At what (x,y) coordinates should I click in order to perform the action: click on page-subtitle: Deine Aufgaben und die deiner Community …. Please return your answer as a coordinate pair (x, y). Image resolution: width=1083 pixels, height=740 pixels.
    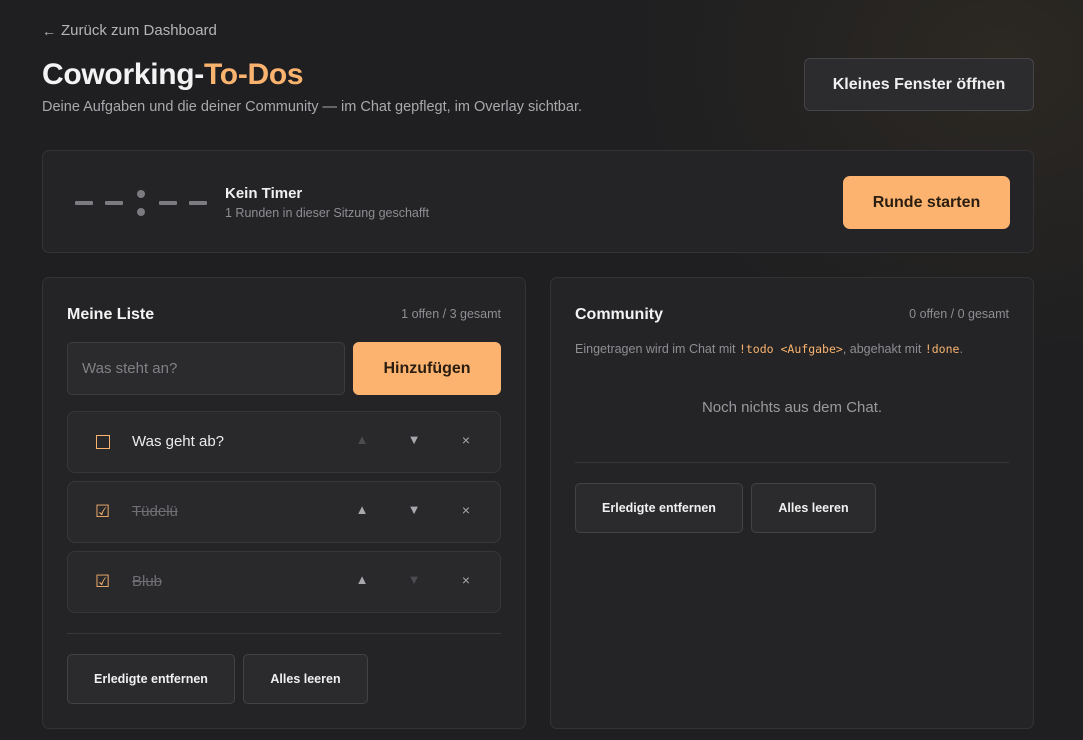
    Looking at the image, I should click on (312, 107).